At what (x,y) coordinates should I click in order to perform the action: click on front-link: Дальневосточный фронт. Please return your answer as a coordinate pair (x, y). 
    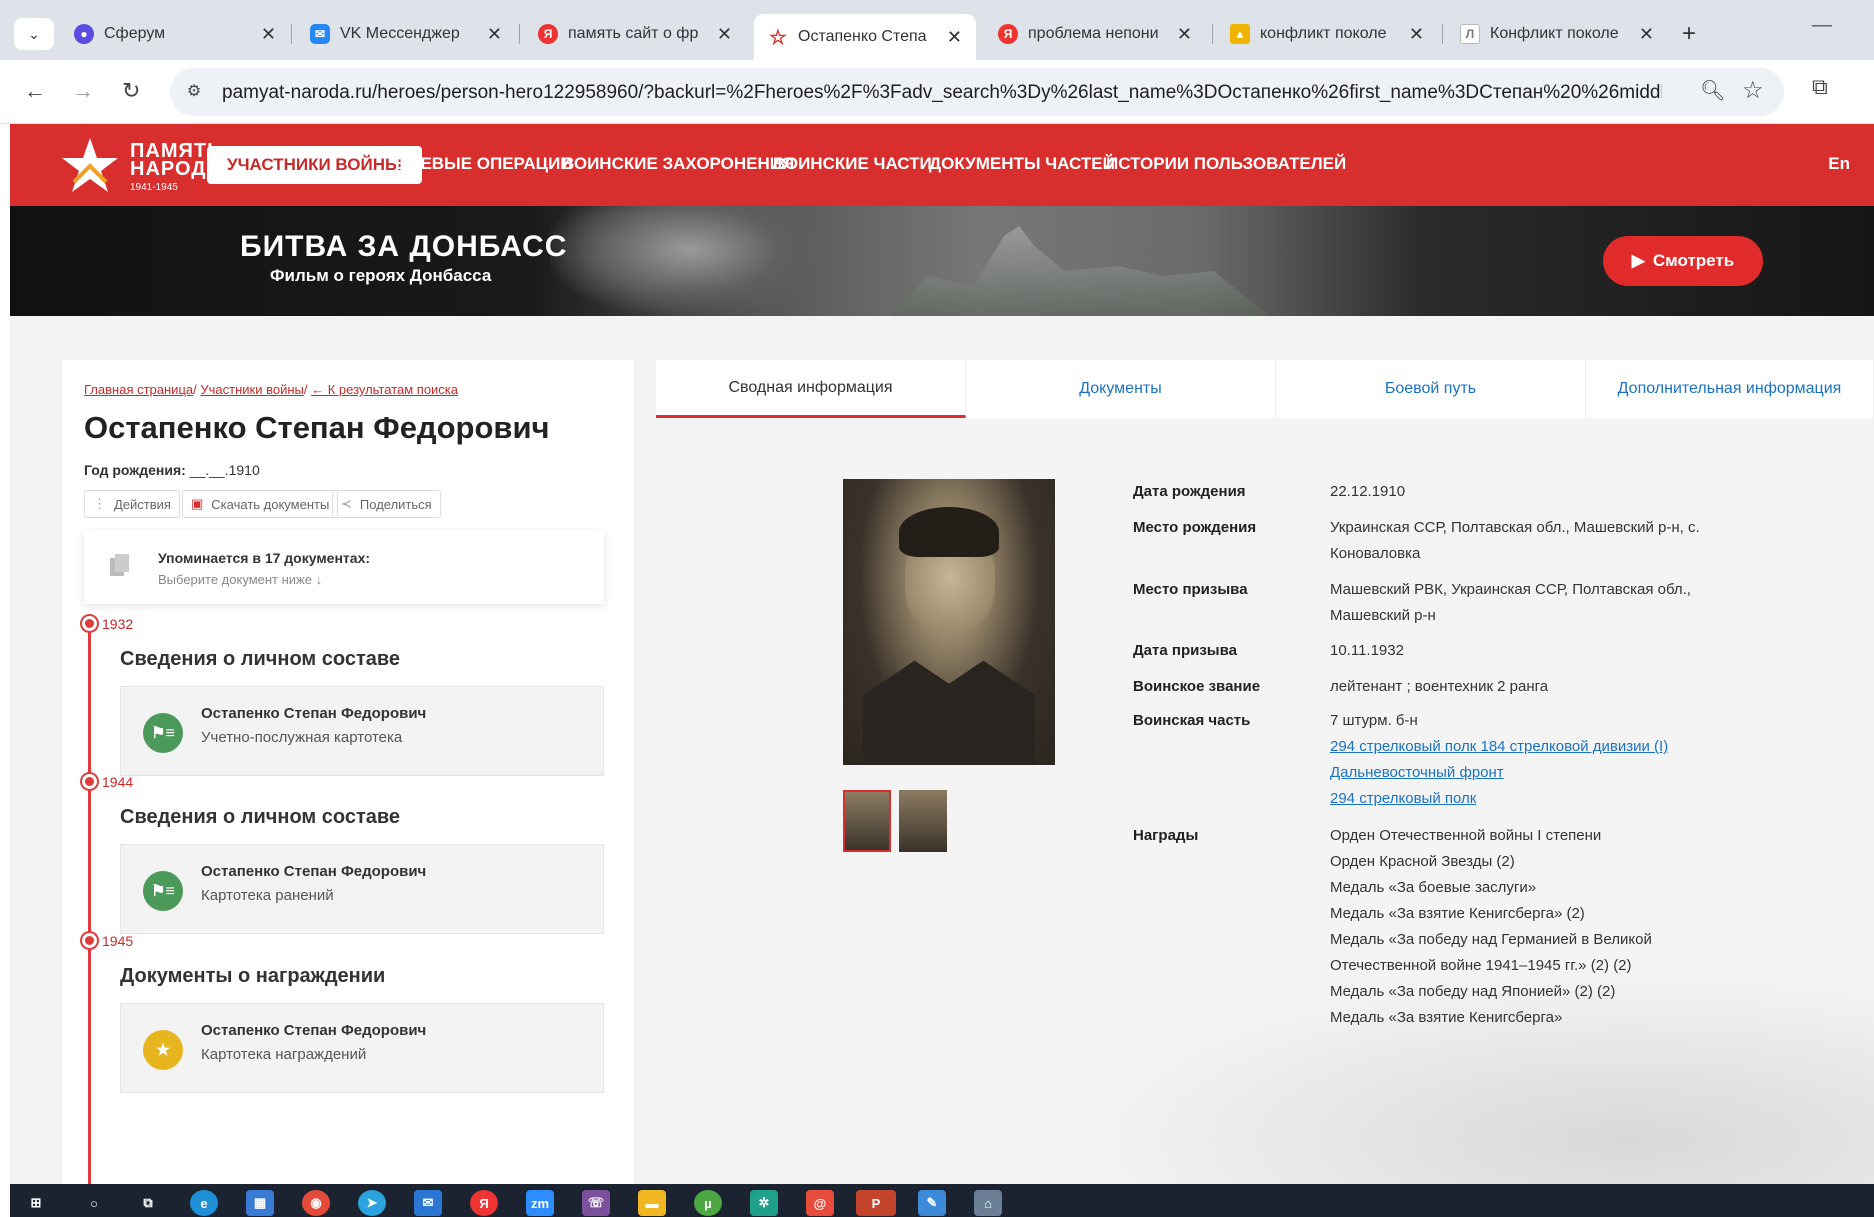
    Looking at the image, I should click on (1540, 773).